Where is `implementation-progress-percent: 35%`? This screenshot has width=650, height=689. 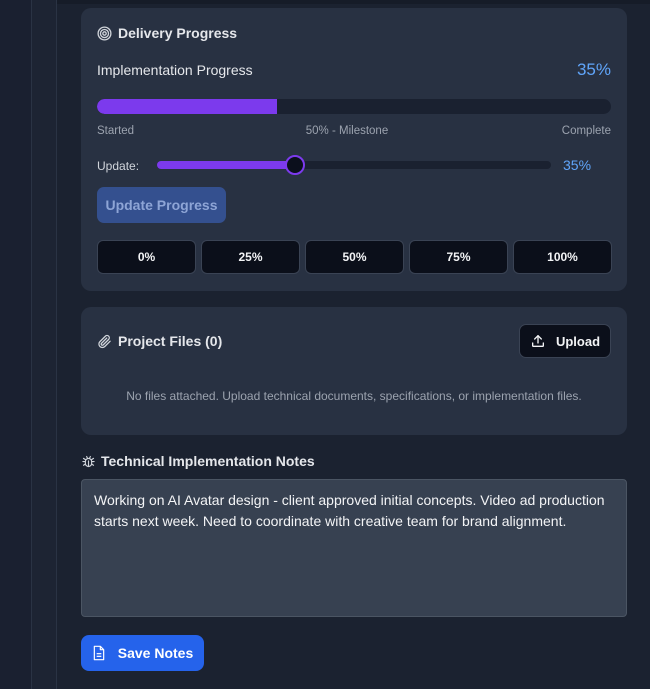
implementation-progress-percent: 35% is located at coordinates (593, 69).